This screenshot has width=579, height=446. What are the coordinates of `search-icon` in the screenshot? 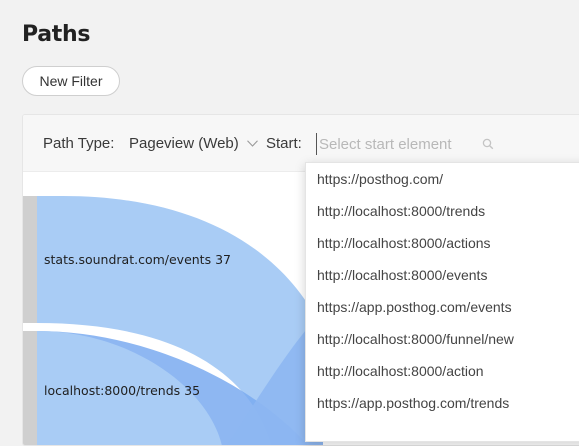 It's located at (488, 146).